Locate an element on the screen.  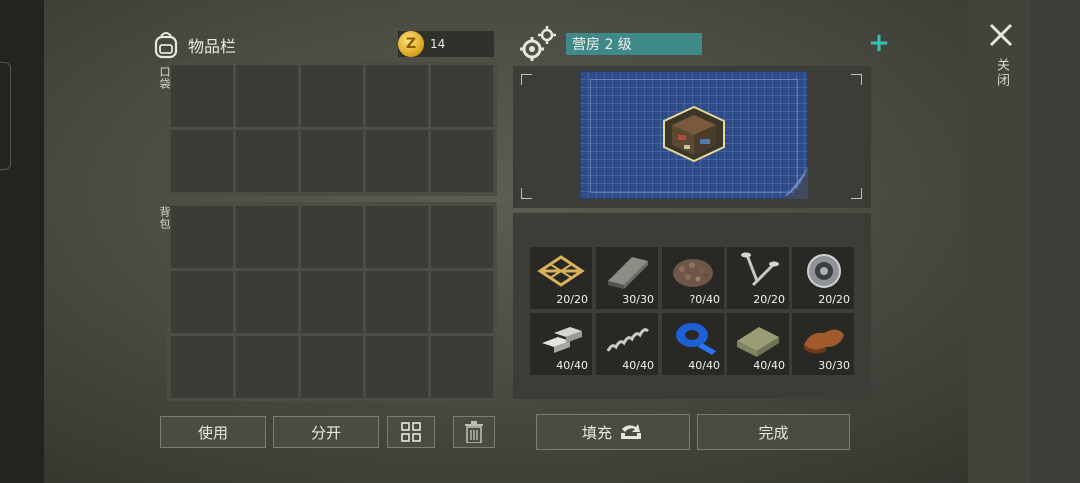
metal-bar-icon is located at coordinates (628, 273).